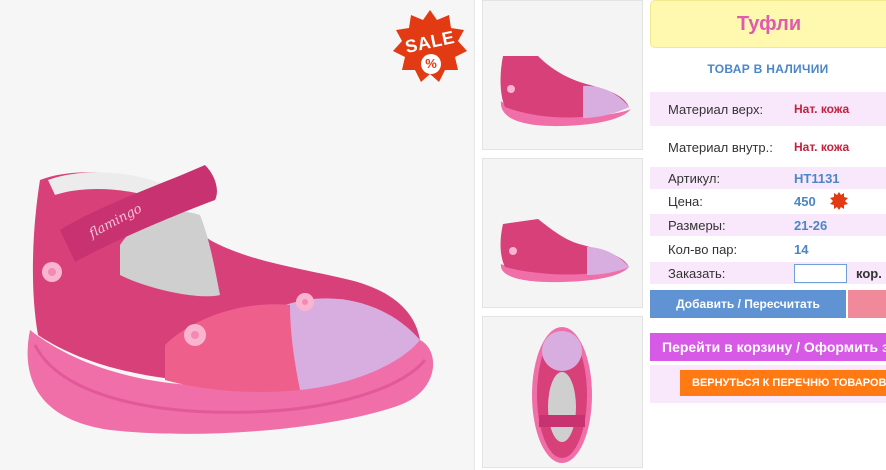 The image size is (886, 470). I want to click on spec-row-inner-material: Материал внутр.: Нат. кожа, so click(768, 147).